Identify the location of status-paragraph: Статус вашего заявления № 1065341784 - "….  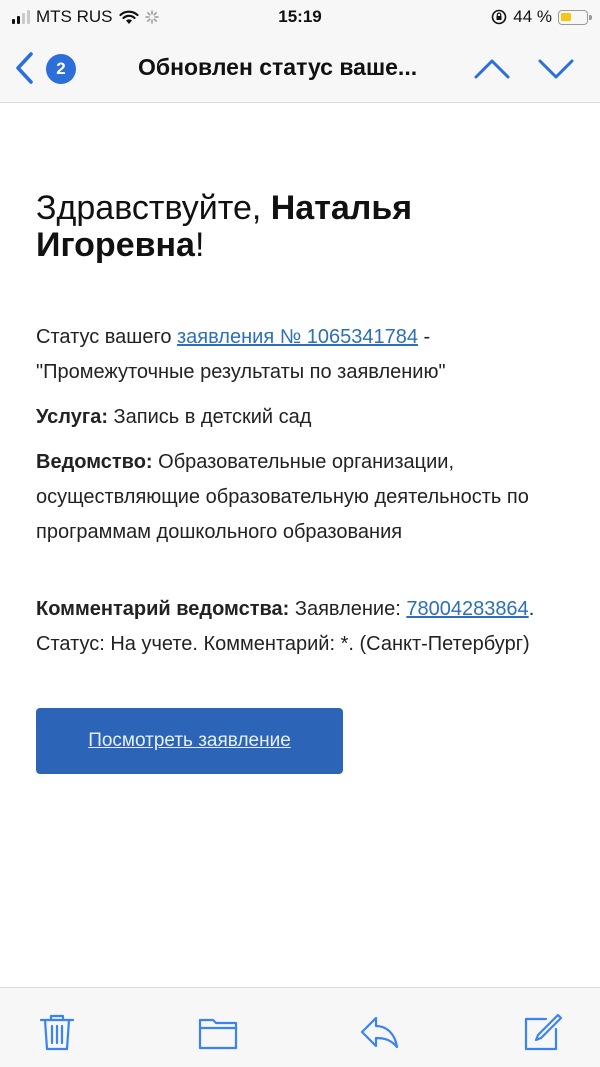
(301, 355).